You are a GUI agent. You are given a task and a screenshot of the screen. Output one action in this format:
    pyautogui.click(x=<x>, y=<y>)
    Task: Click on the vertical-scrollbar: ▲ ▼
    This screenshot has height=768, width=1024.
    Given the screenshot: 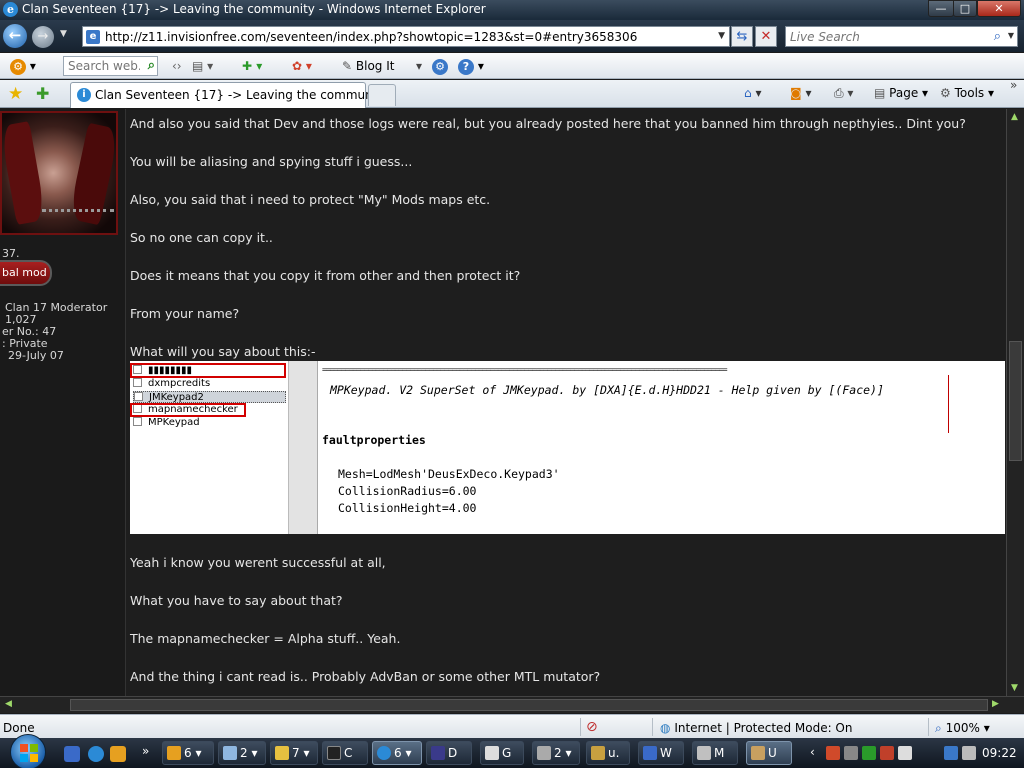 What is the action you would take?
    pyautogui.click(x=1015, y=402)
    